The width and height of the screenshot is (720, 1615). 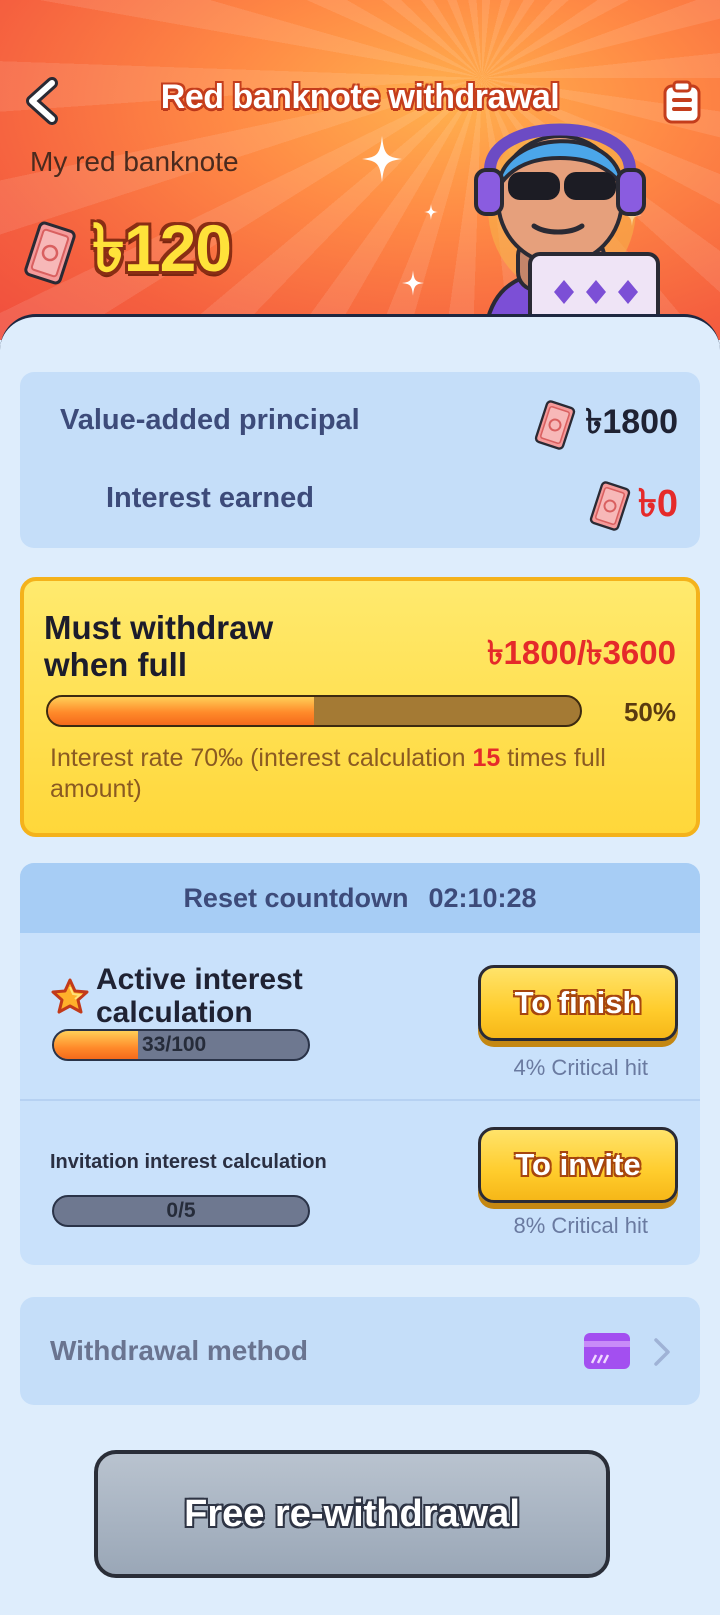 I want to click on star-icon, so click(x=70, y=996).